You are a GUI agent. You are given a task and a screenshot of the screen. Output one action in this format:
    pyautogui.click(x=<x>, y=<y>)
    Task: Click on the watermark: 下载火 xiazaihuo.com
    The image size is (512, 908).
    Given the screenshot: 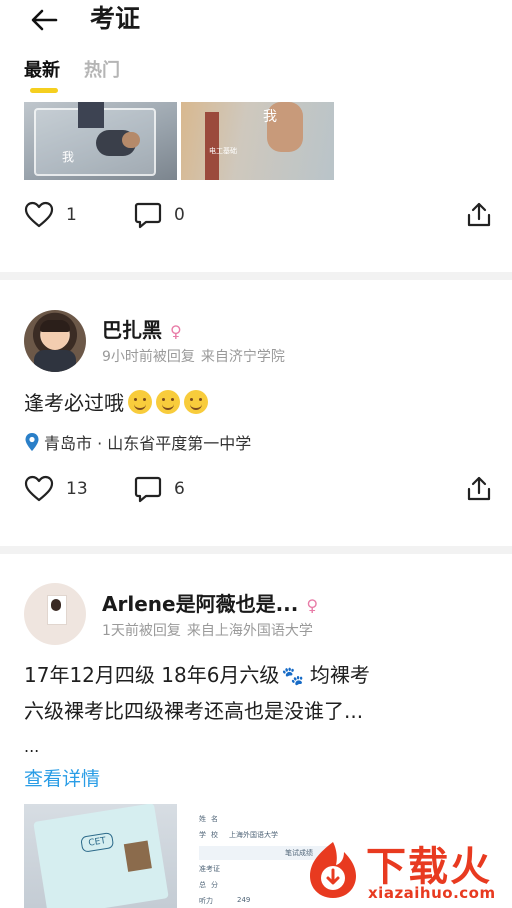 What is the action you would take?
    pyautogui.click(x=407, y=871)
    